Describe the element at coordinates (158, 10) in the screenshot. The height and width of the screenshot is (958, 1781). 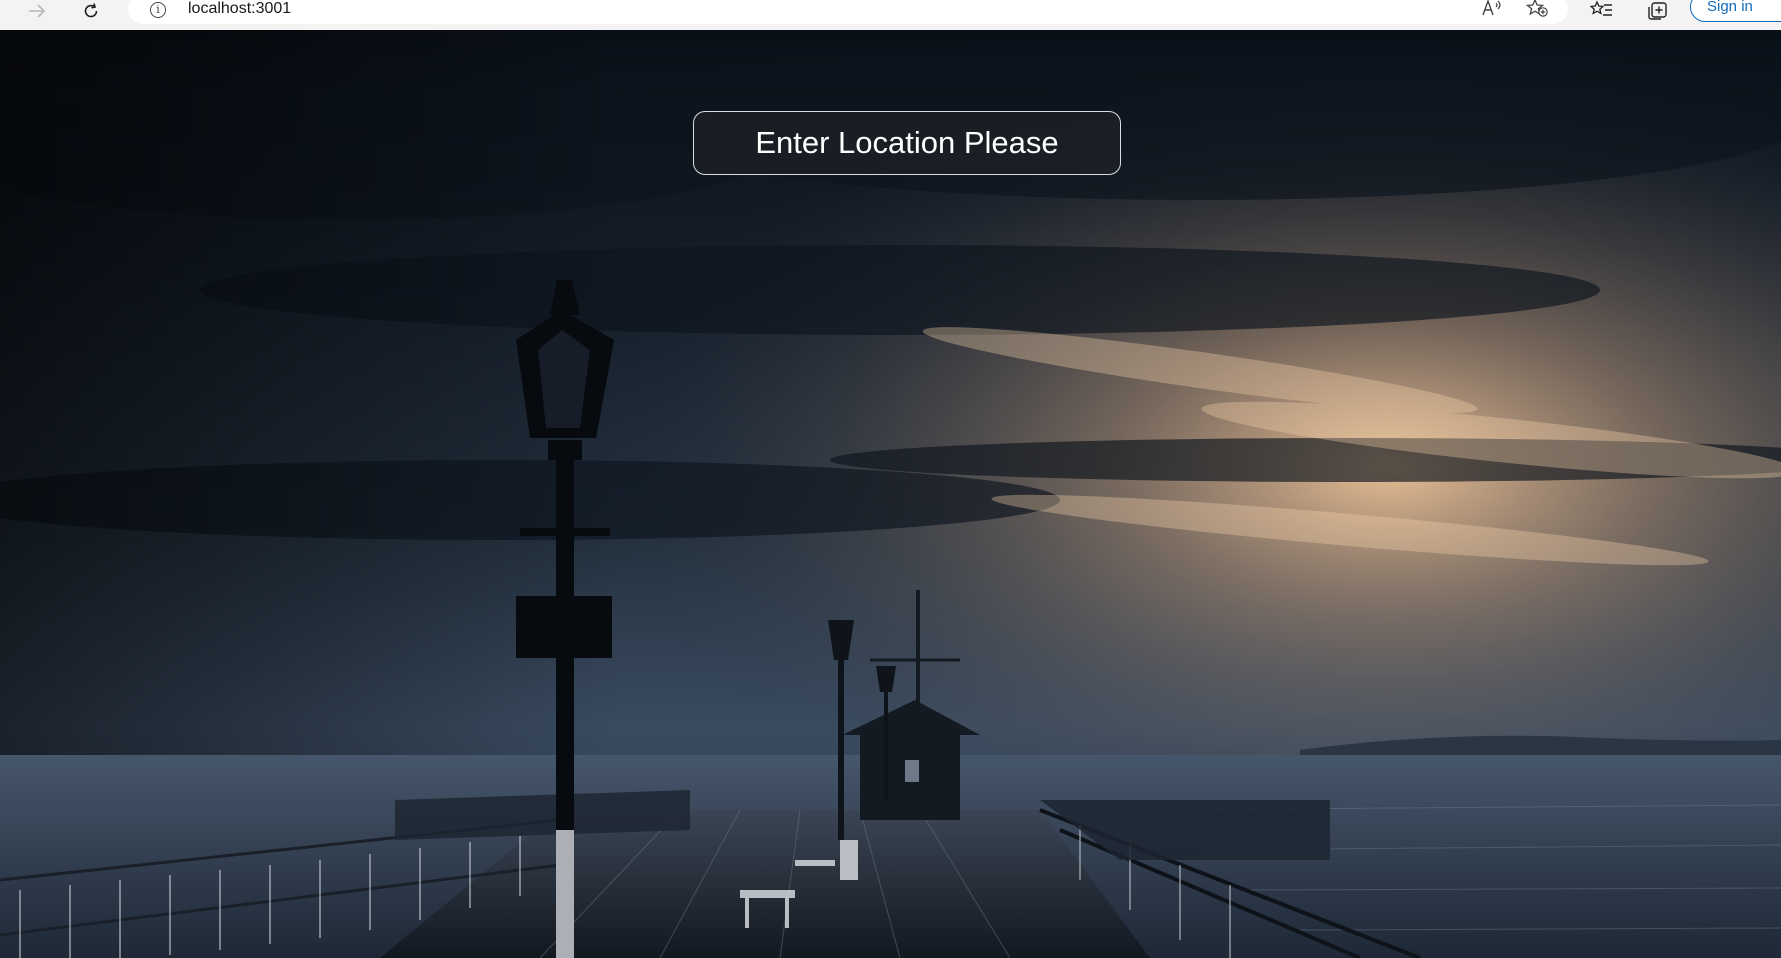
I see `info-icon: i` at that location.